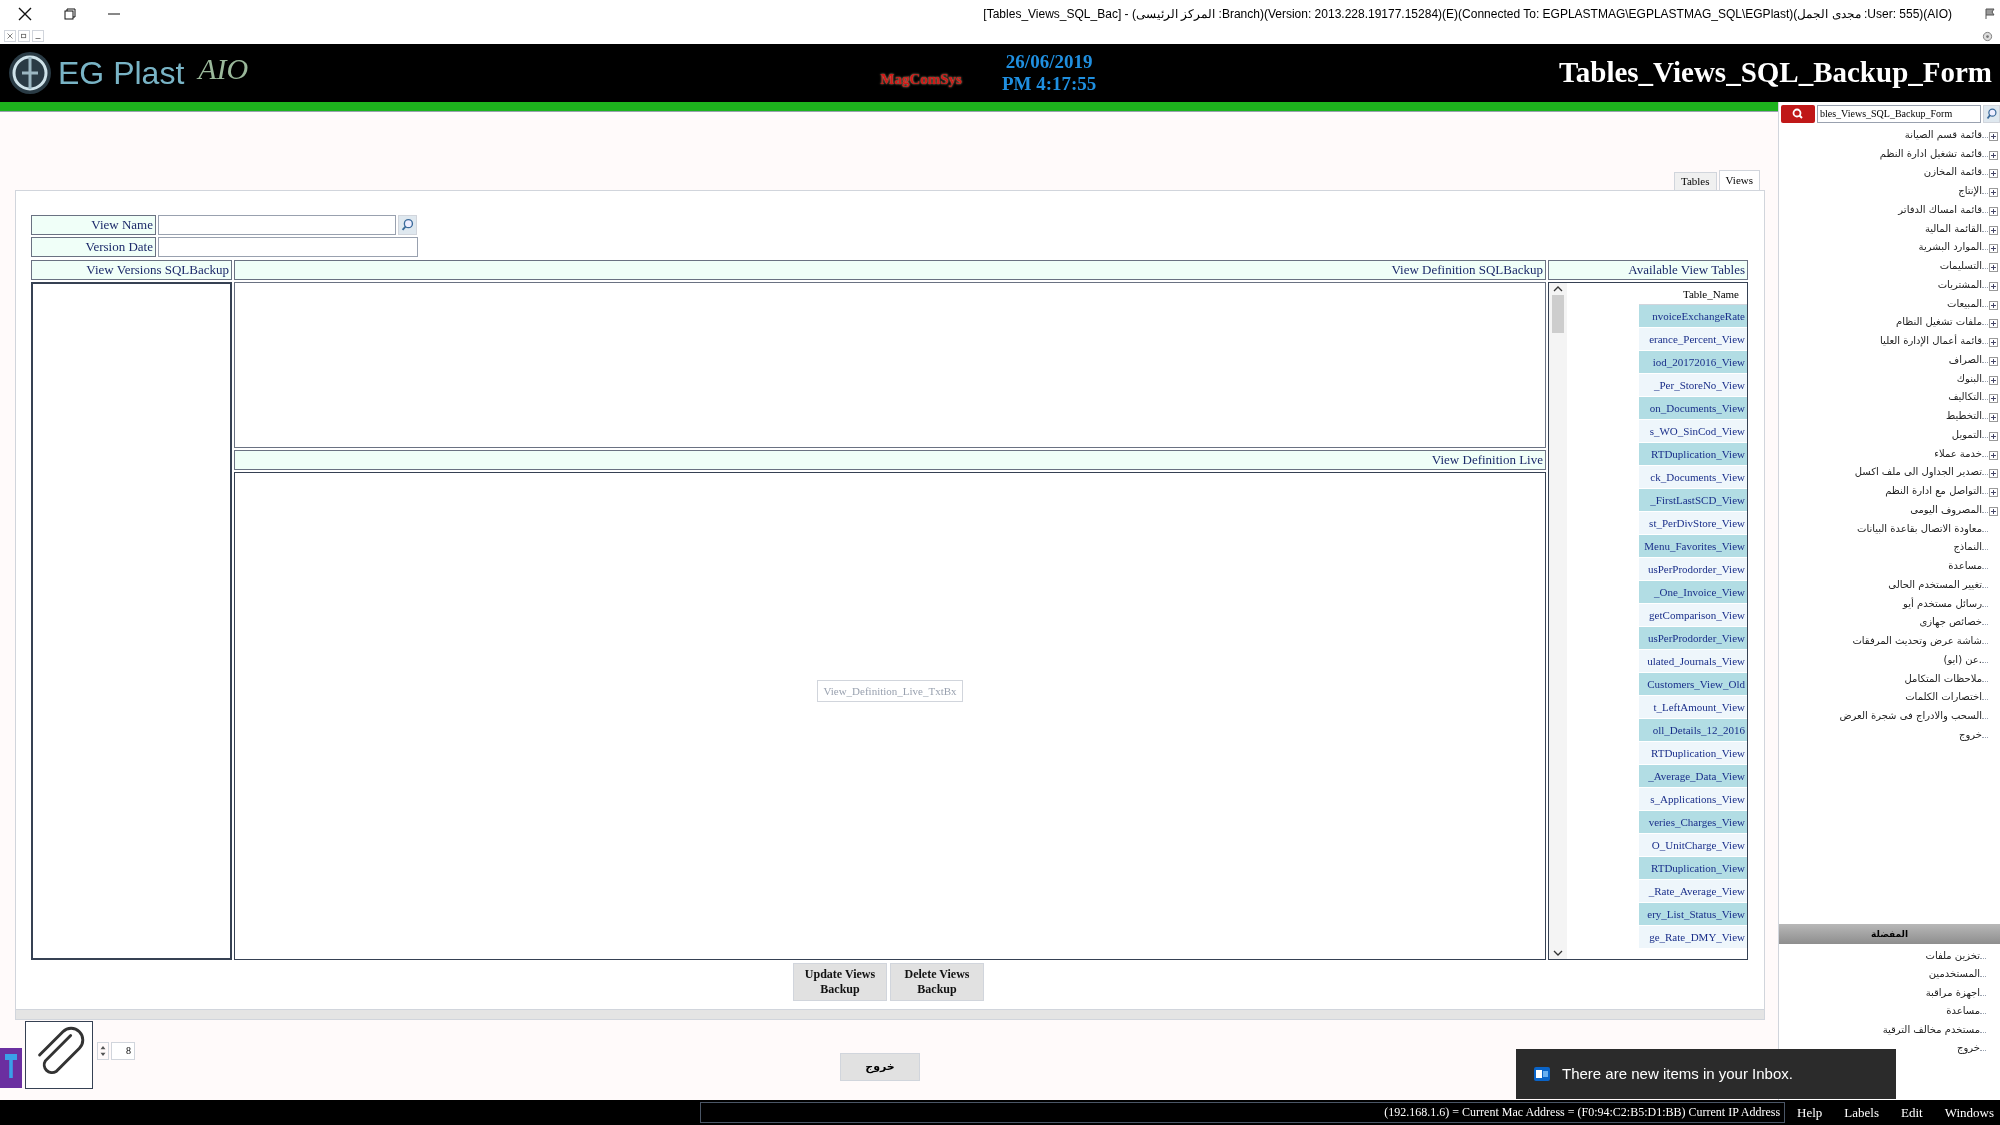  I want to click on tree-item: خروج, so click(1970, 734).